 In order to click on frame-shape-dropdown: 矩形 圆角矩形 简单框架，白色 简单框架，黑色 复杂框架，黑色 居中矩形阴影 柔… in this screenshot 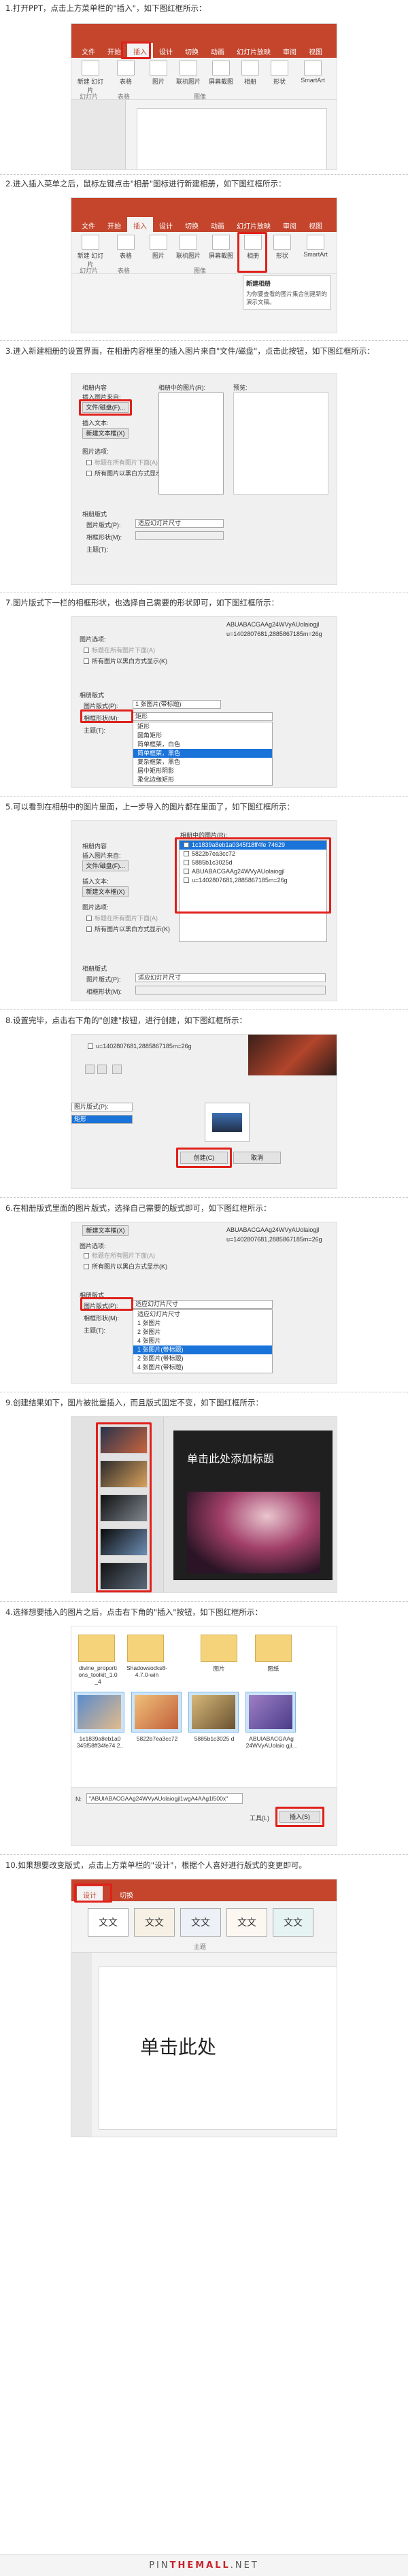, I will do `click(203, 754)`.